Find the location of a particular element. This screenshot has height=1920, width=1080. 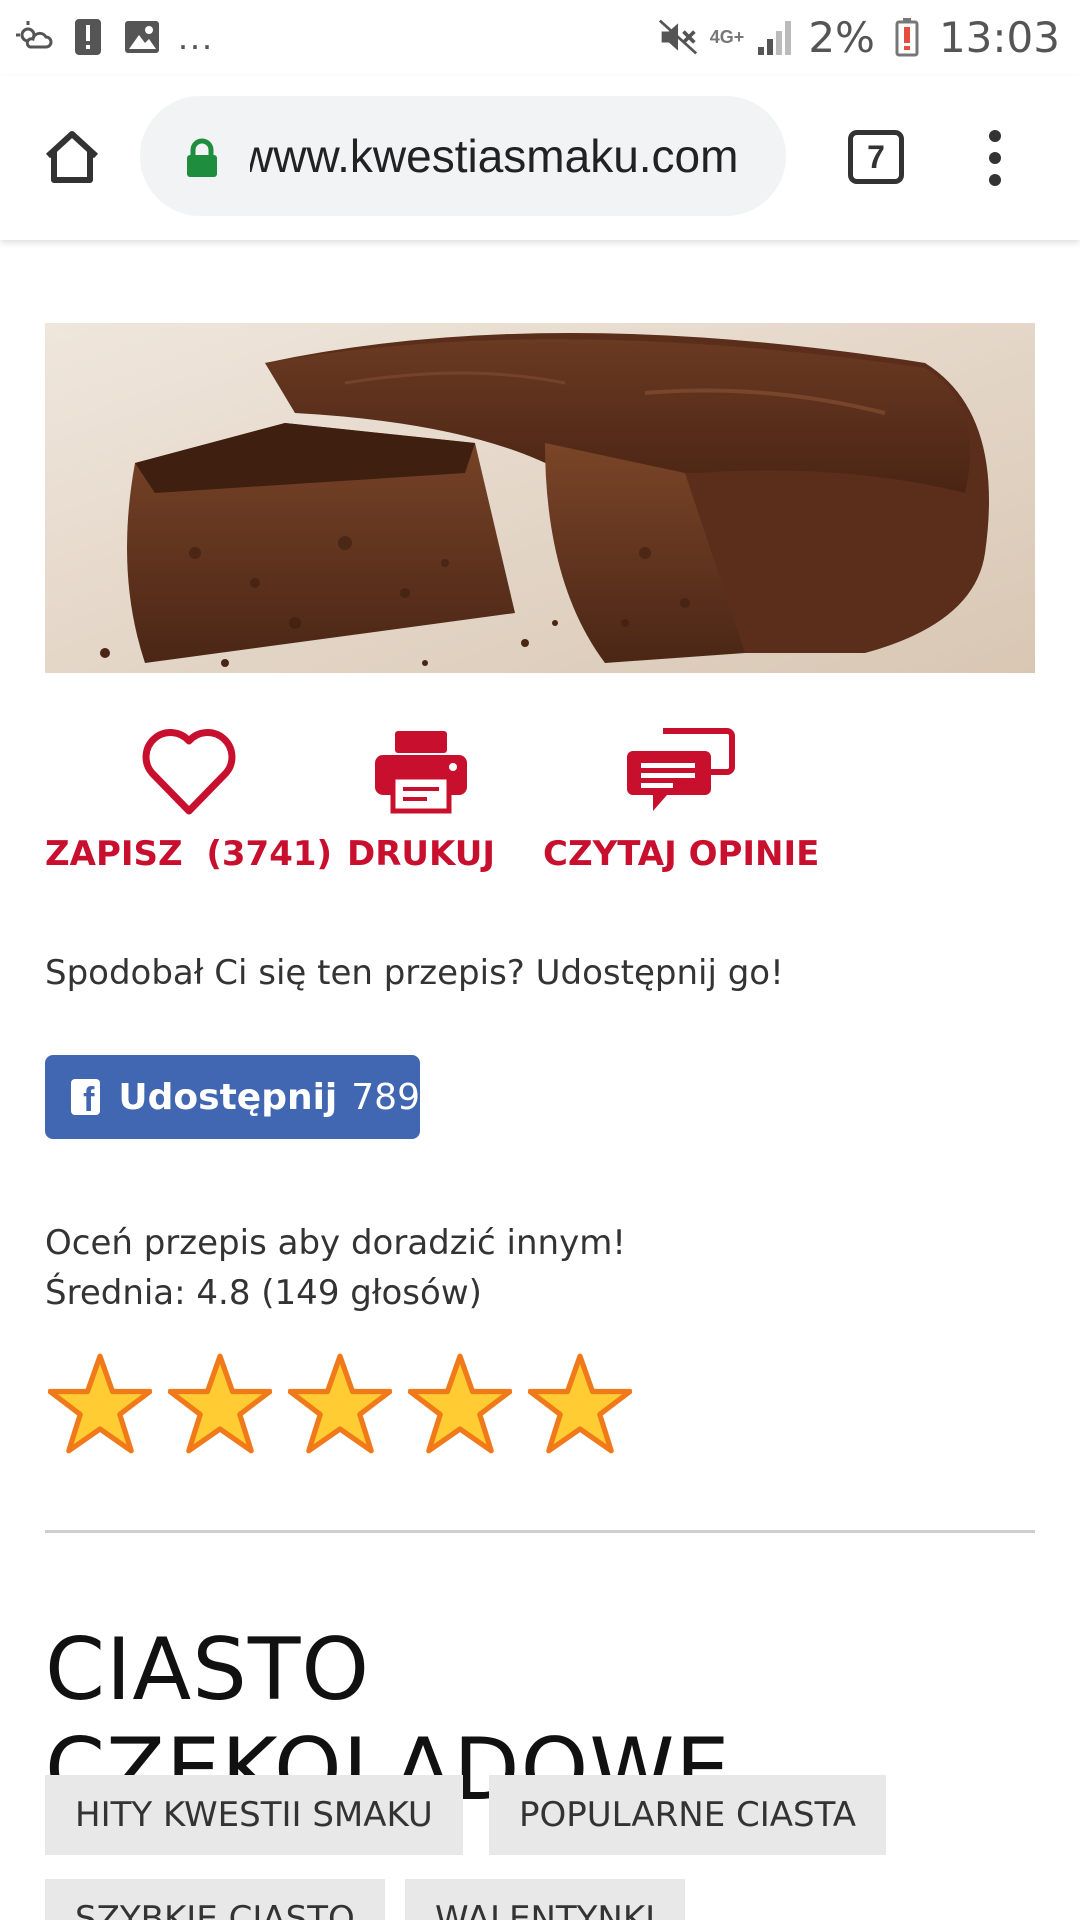

battery-percent: 2% is located at coordinates (841, 37).